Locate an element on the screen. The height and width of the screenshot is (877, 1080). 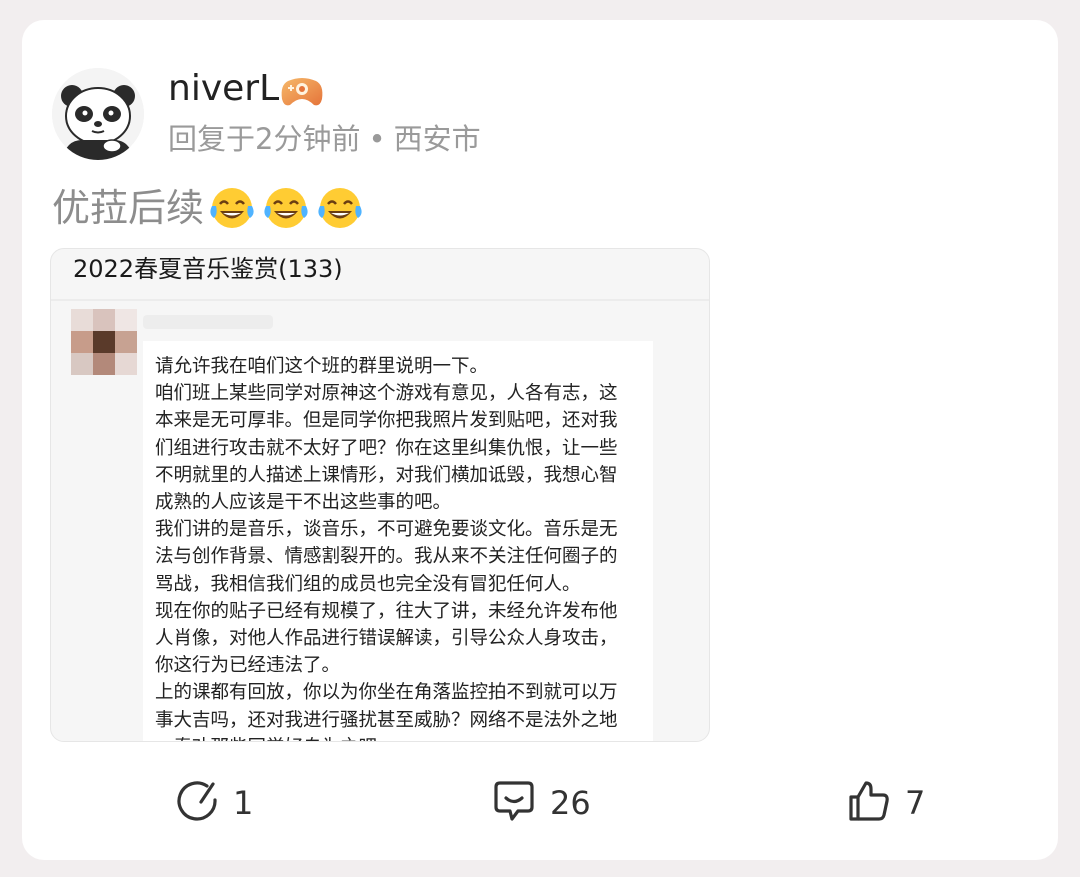
message-line: 本来是无可厚非。但是同学你把我照片发到贴吧，还对我 is located at coordinates (386, 421).